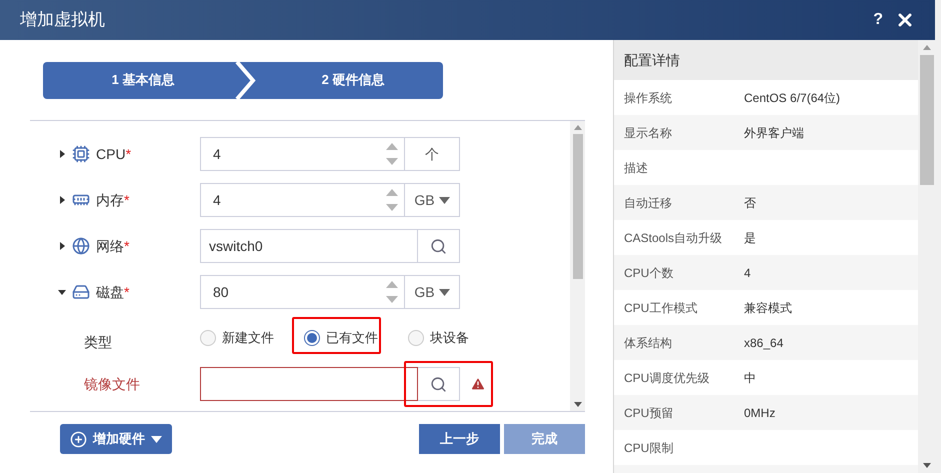 The width and height of the screenshot is (941, 473). I want to click on number-field: 80, so click(302, 292).